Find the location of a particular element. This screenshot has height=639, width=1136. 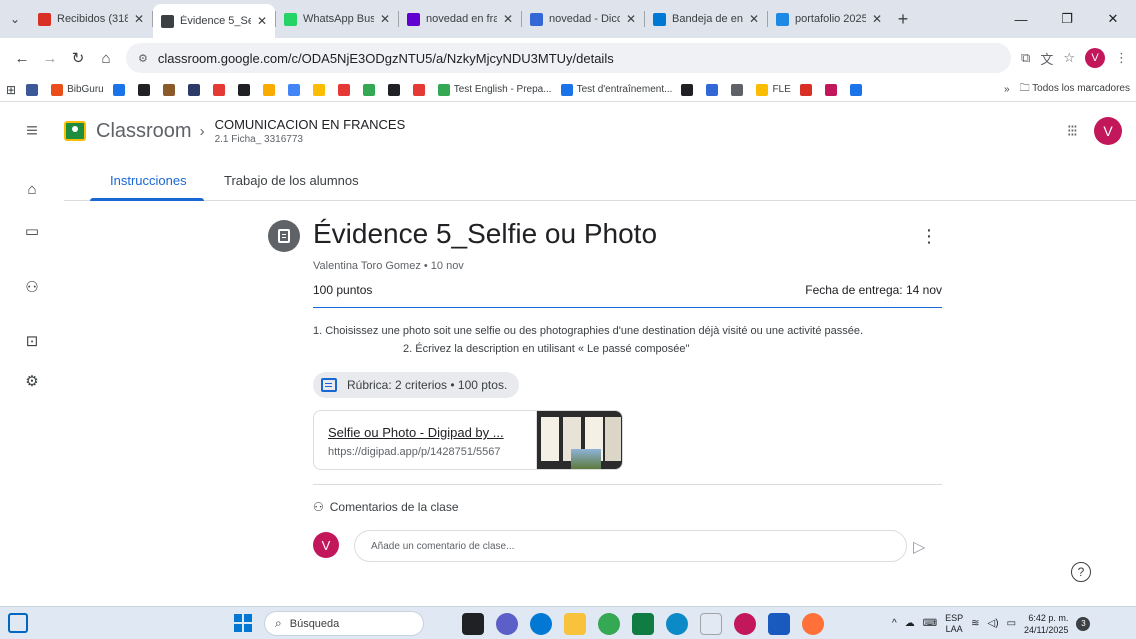

file-explorer-icon is located at coordinates (575, 624).